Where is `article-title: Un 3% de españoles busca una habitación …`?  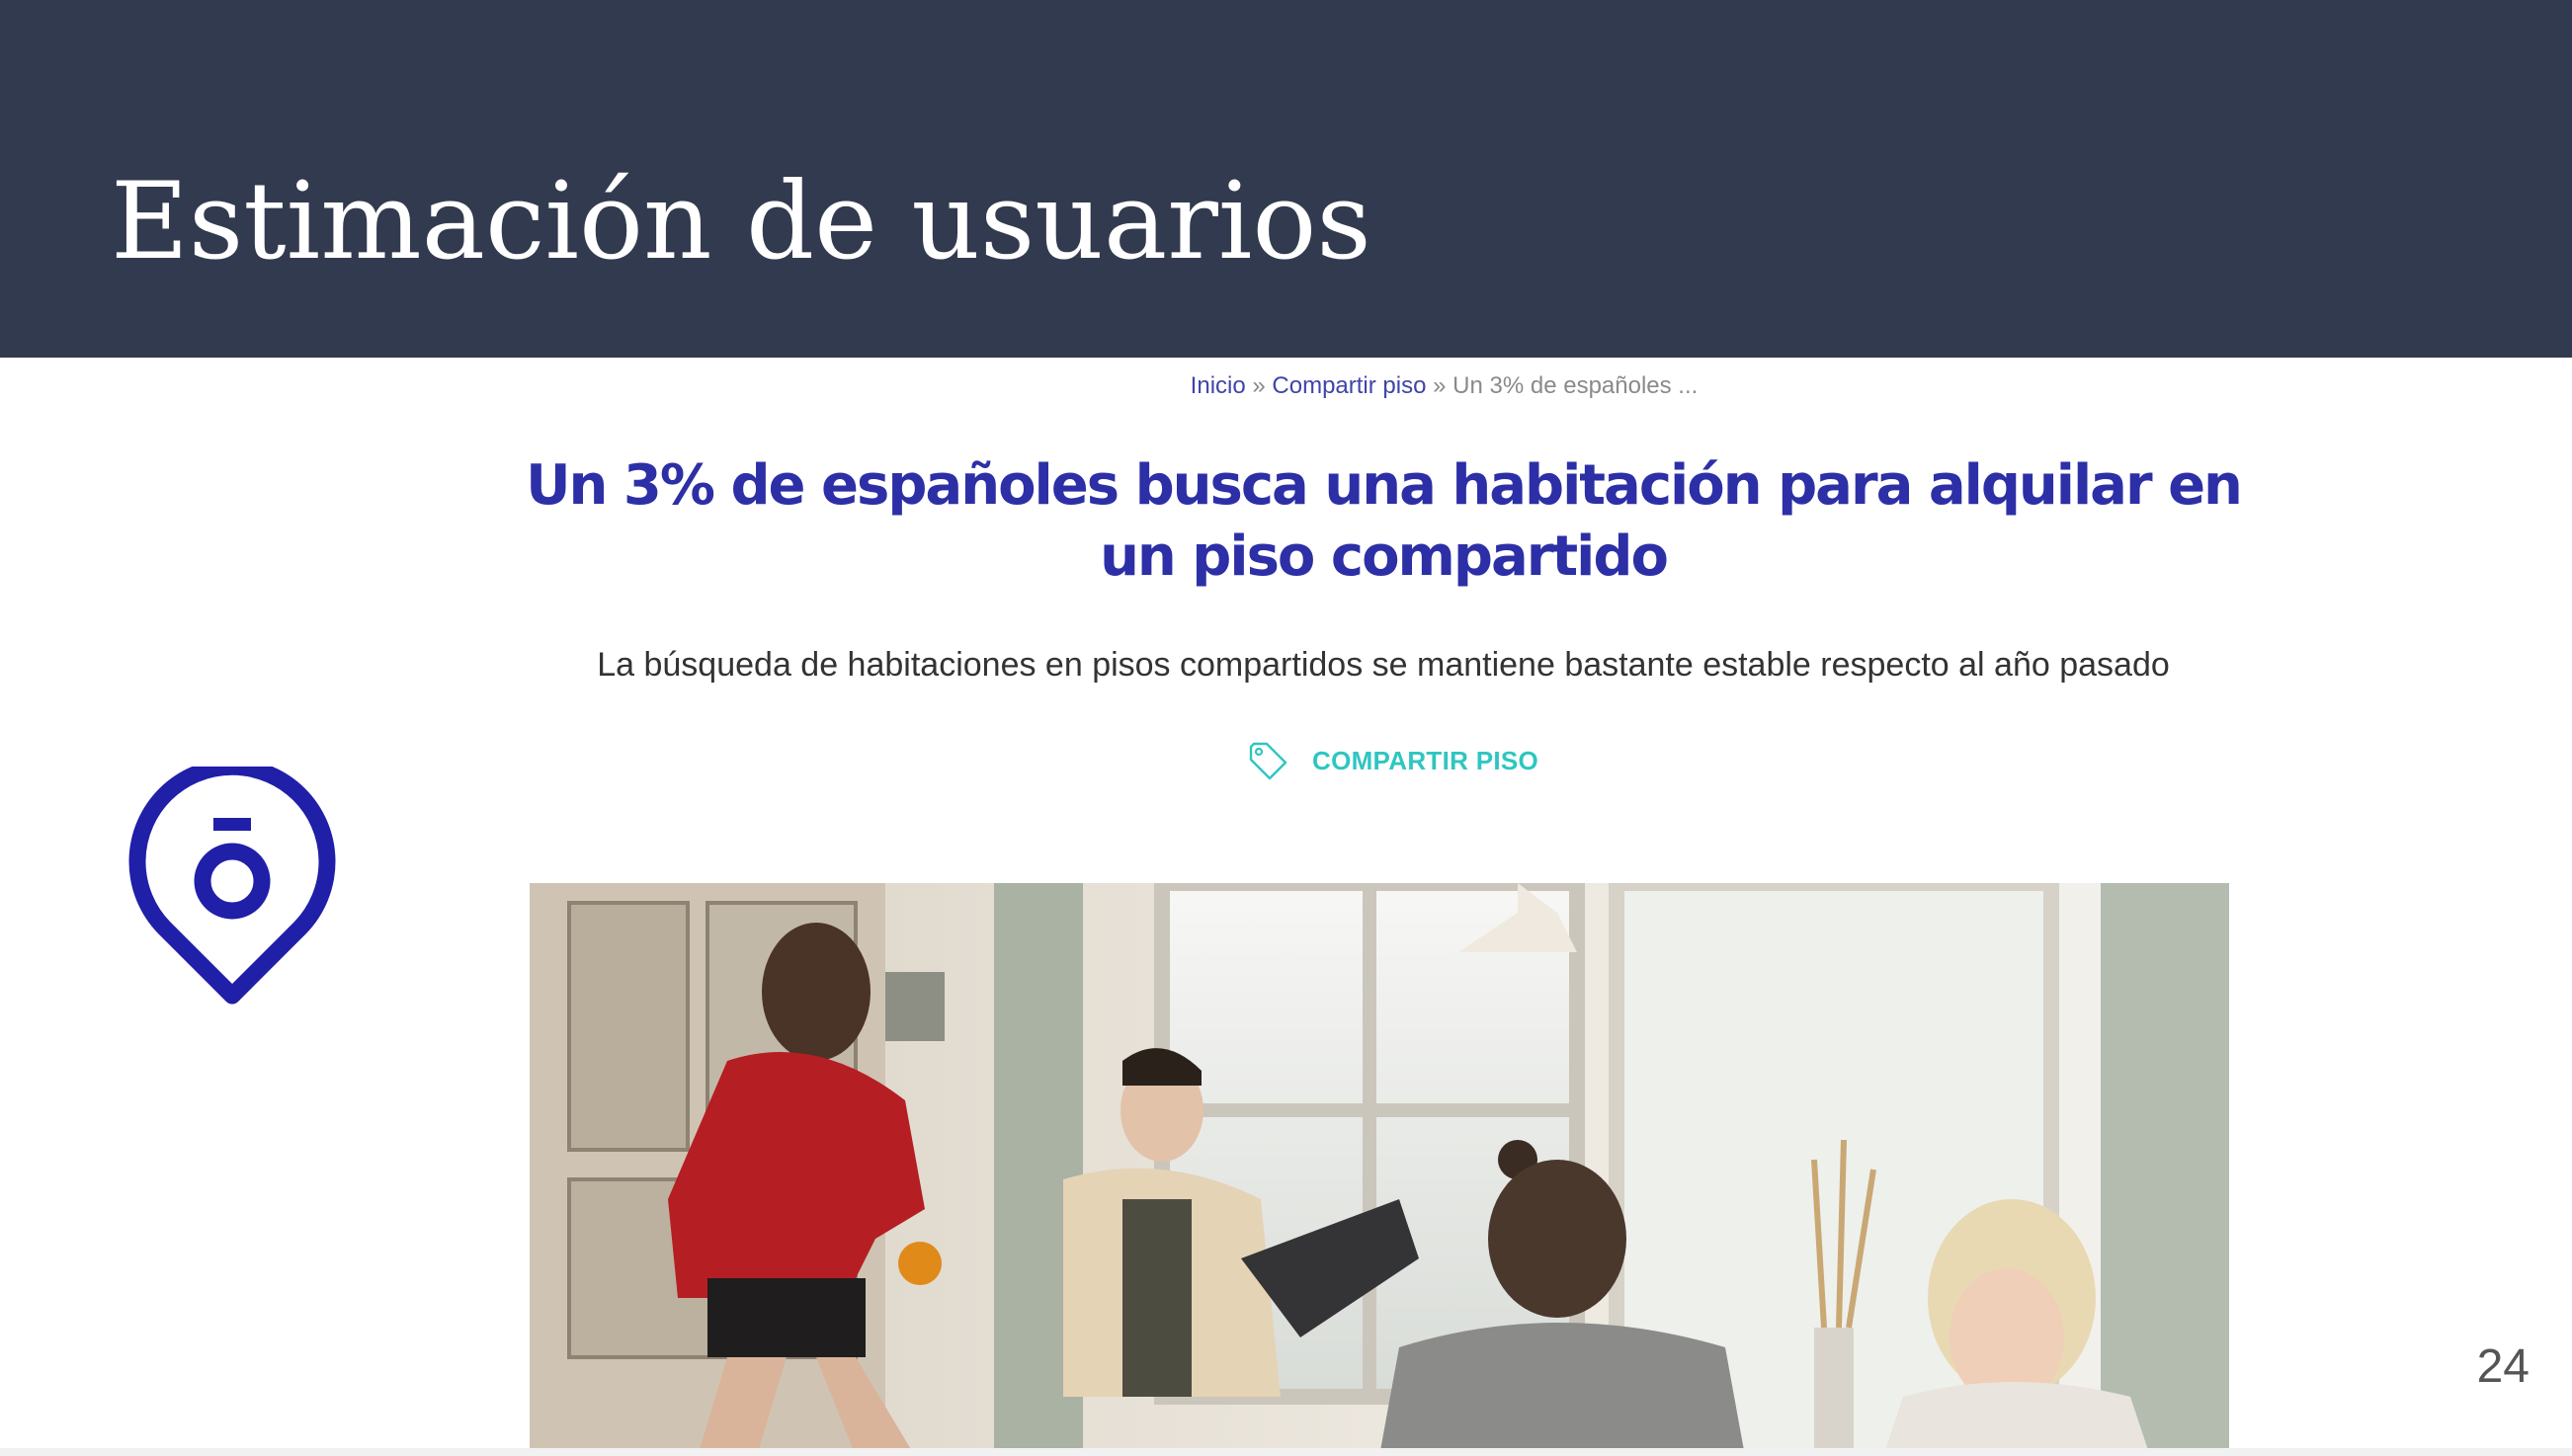 article-title: Un 3% de españoles busca una habitación … is located at coordinates (1384, 521).